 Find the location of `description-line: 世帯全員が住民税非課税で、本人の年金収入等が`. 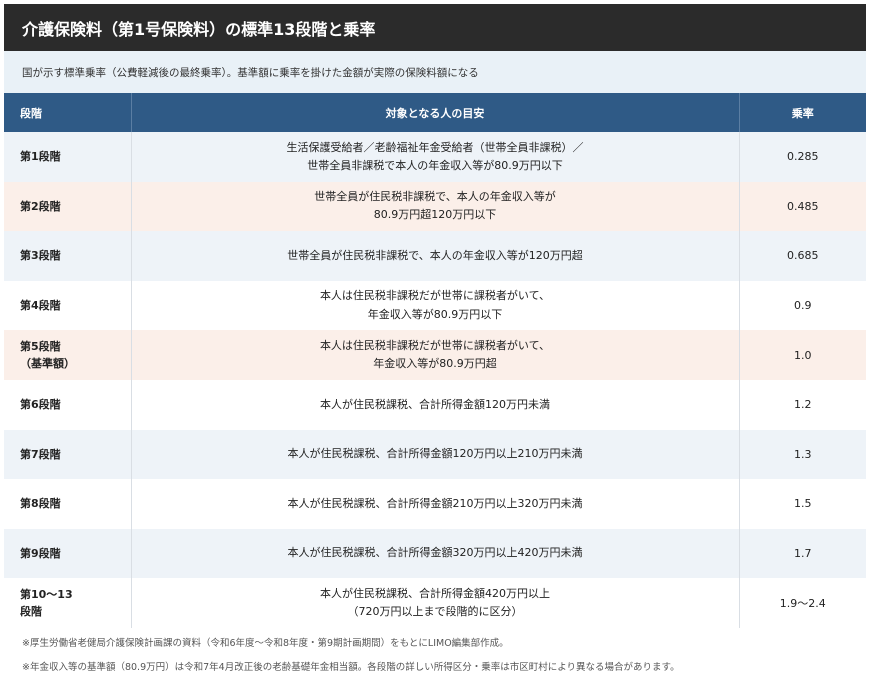

description-line: 世帯全員が住民税非課税で、本人の年金収入等が is located at coordinates (435, 197).